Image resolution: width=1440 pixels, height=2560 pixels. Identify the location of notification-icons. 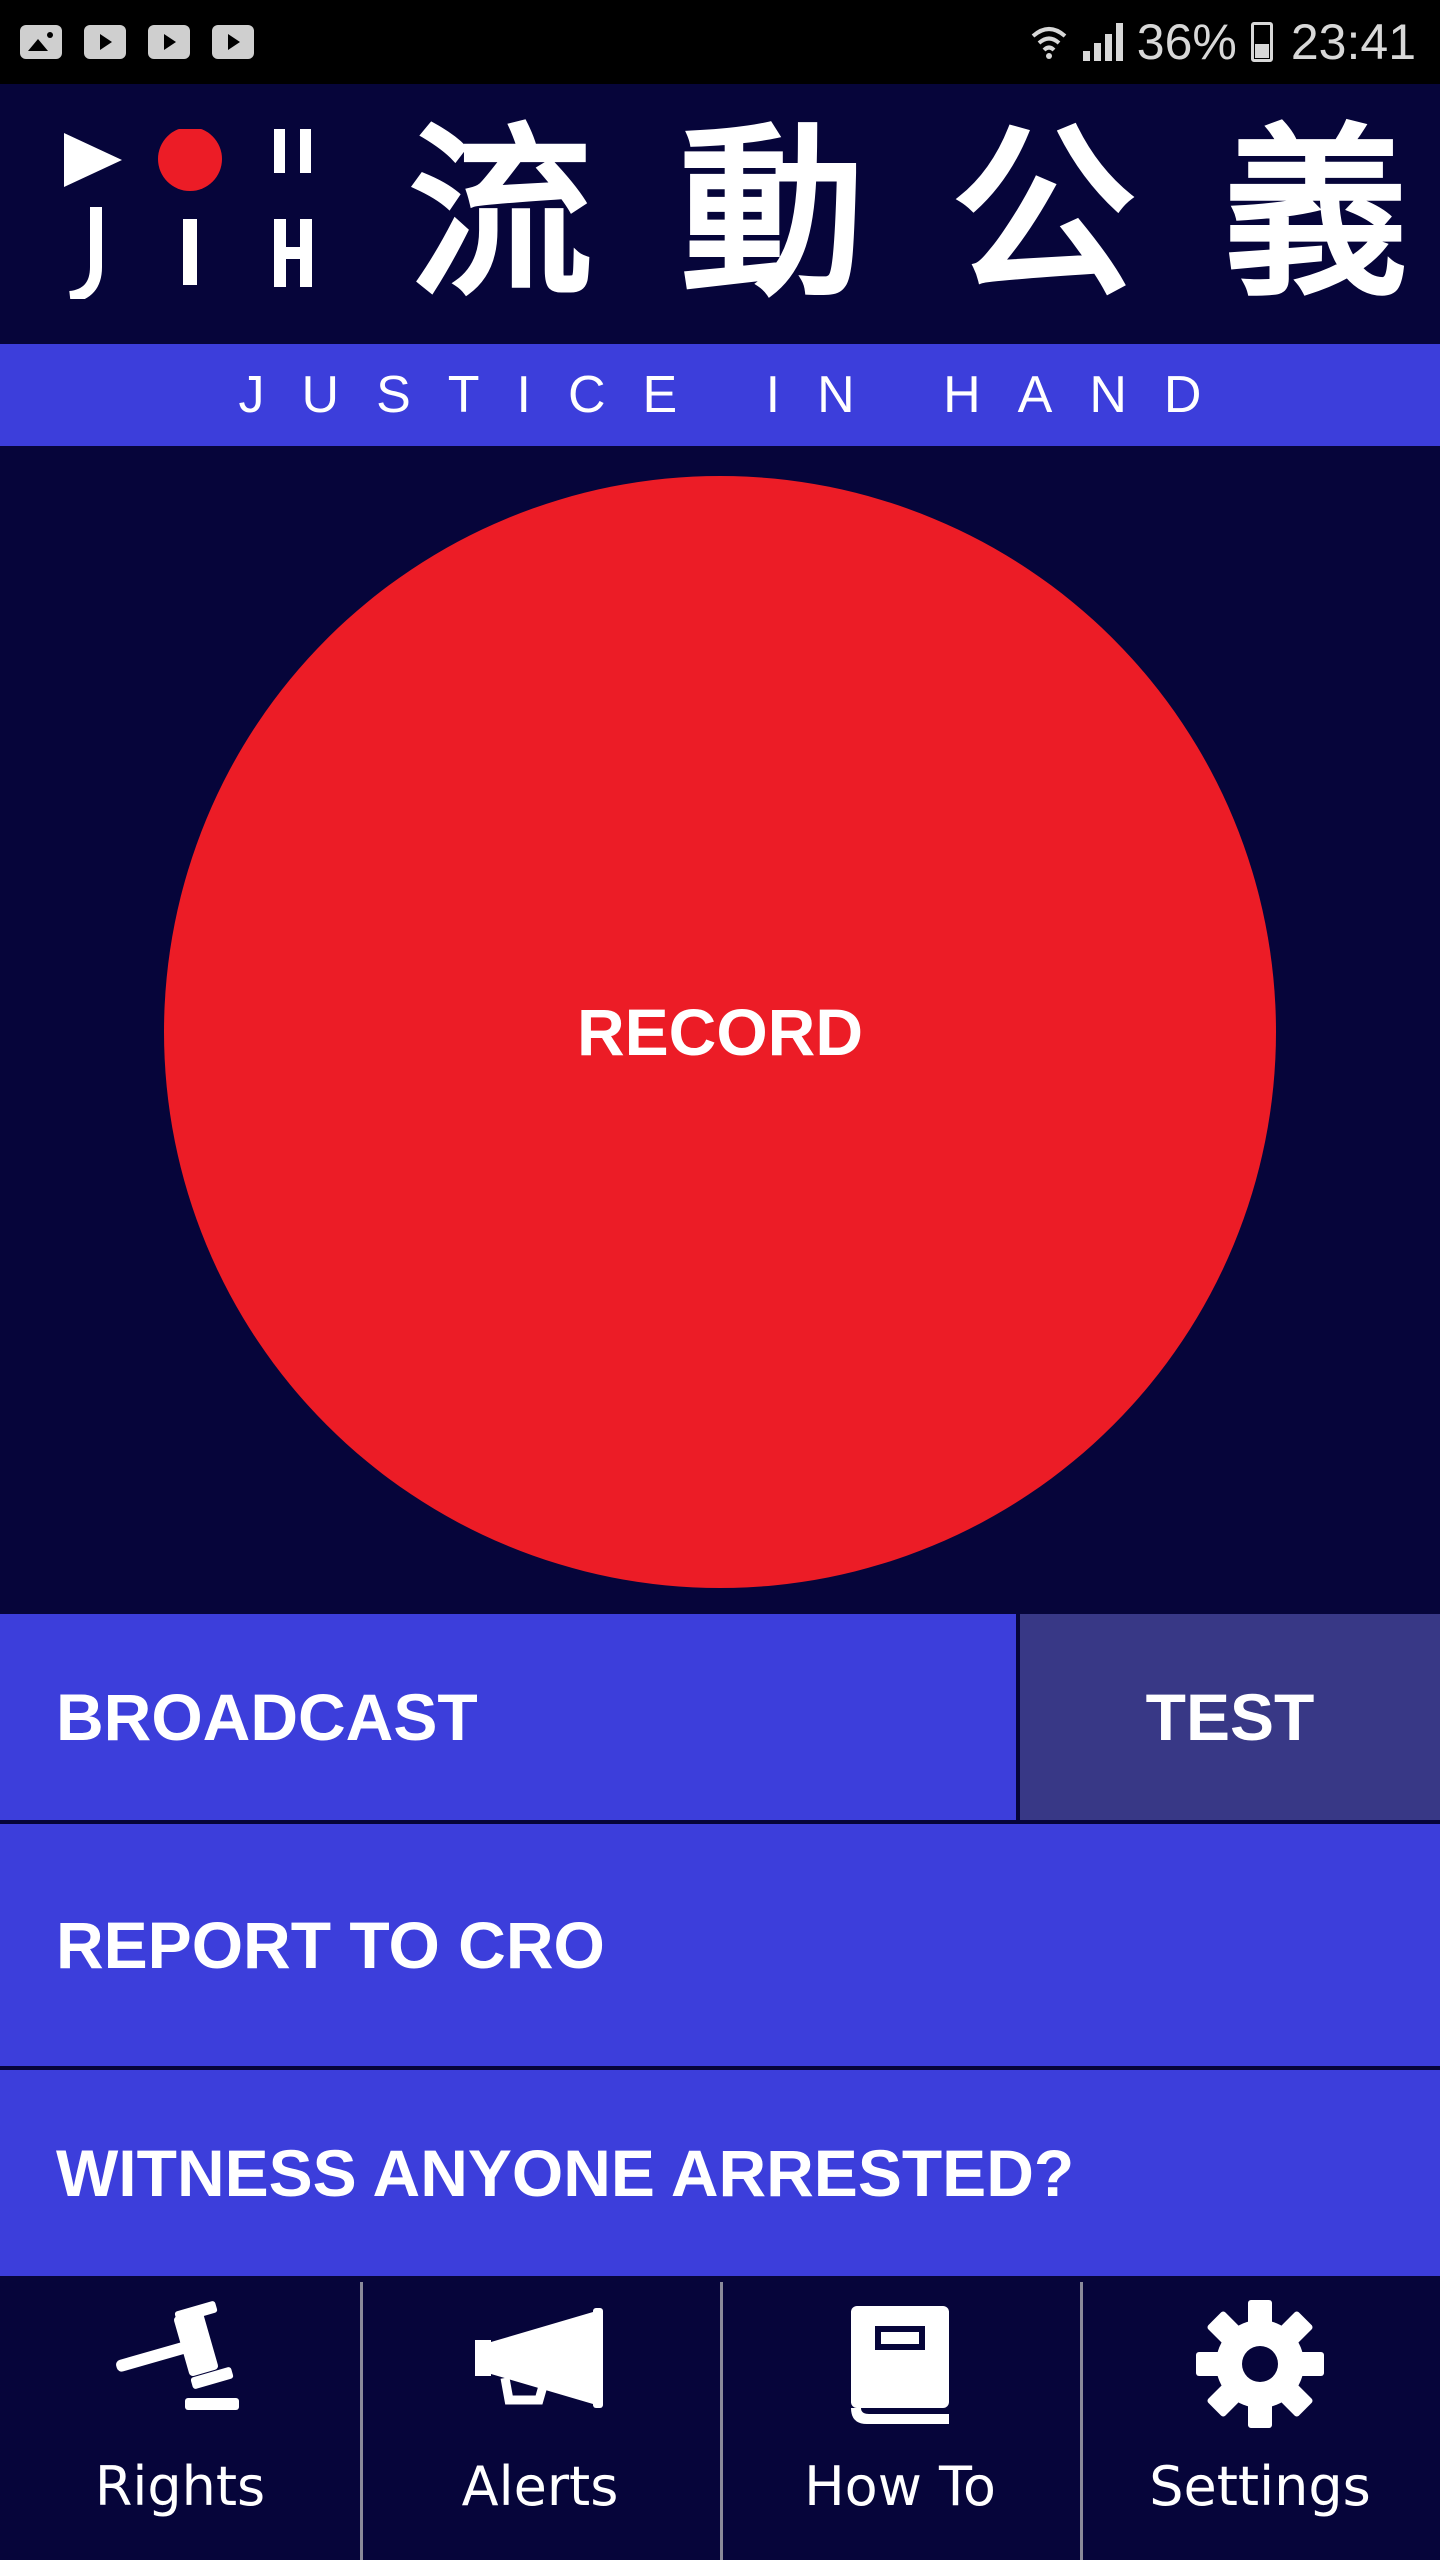
(137, 42).